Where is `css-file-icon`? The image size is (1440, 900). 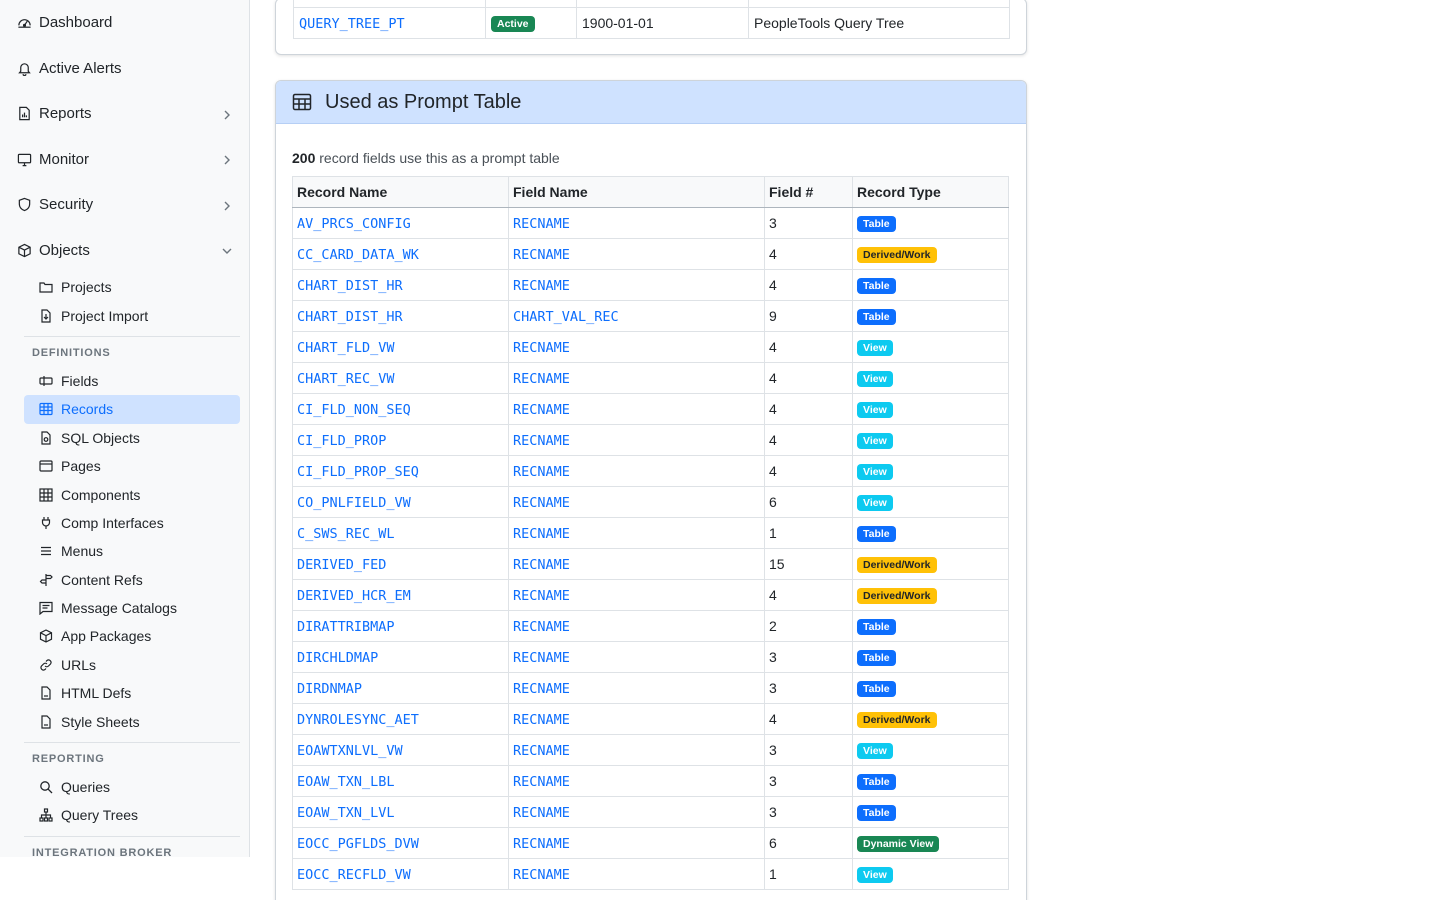
css-file-icon is located at coordinates (46, 722).